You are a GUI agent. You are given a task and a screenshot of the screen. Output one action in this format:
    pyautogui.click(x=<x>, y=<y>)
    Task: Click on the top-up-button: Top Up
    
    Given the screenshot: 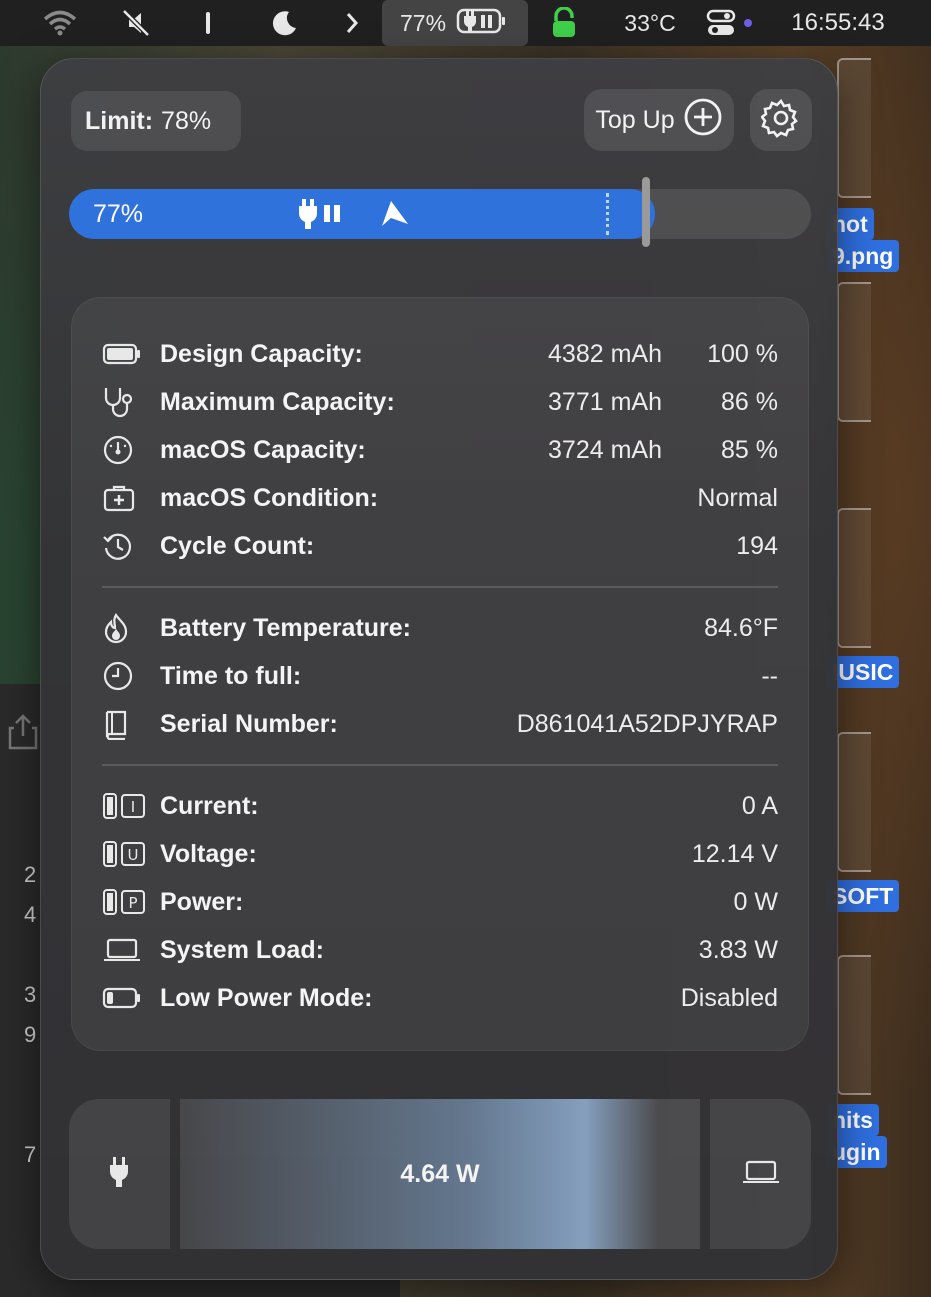 What is the action you would take?
    pyautogui.click(x=659, y=120)
    